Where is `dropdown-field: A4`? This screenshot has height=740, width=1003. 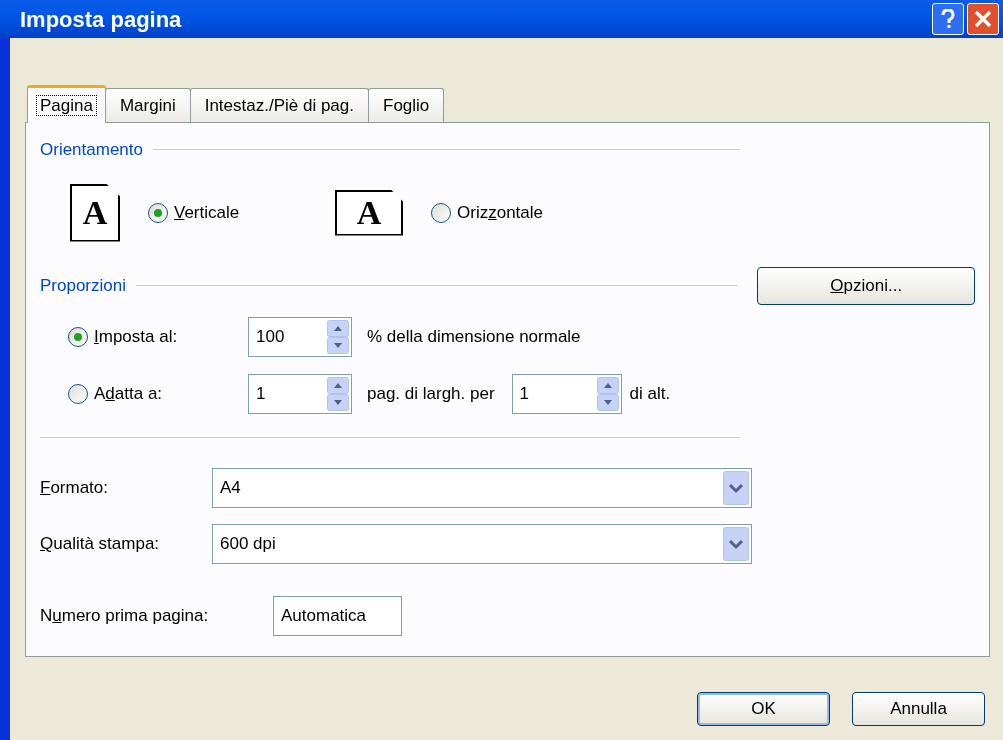 dropdown-field: A4 is located at coordinates (482, 487).